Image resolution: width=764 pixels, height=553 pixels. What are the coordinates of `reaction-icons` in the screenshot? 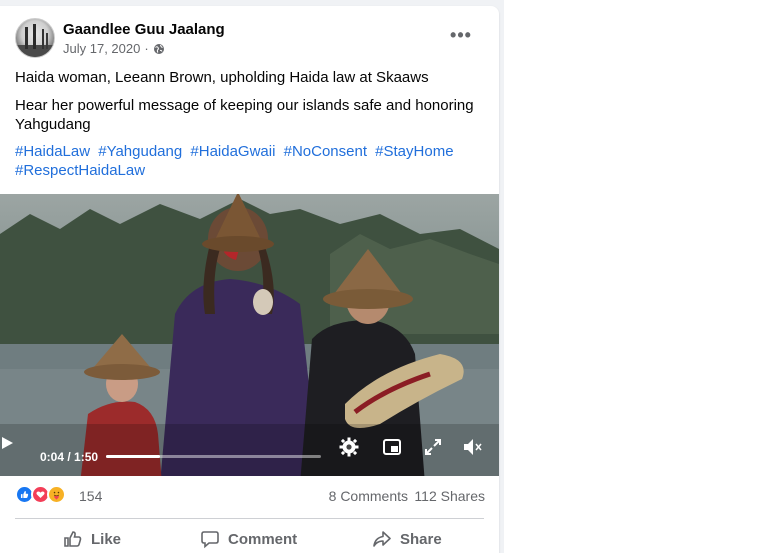 It's located at (45, 495).